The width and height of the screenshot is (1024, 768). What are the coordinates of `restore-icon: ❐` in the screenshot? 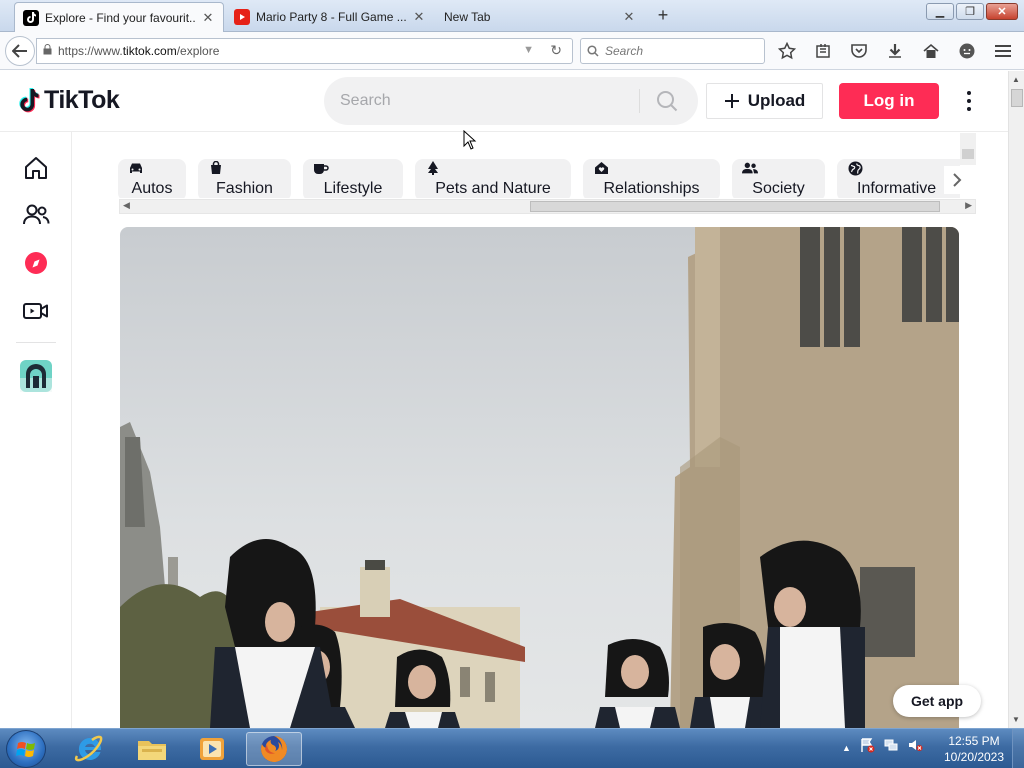 It's located at (970, 11).